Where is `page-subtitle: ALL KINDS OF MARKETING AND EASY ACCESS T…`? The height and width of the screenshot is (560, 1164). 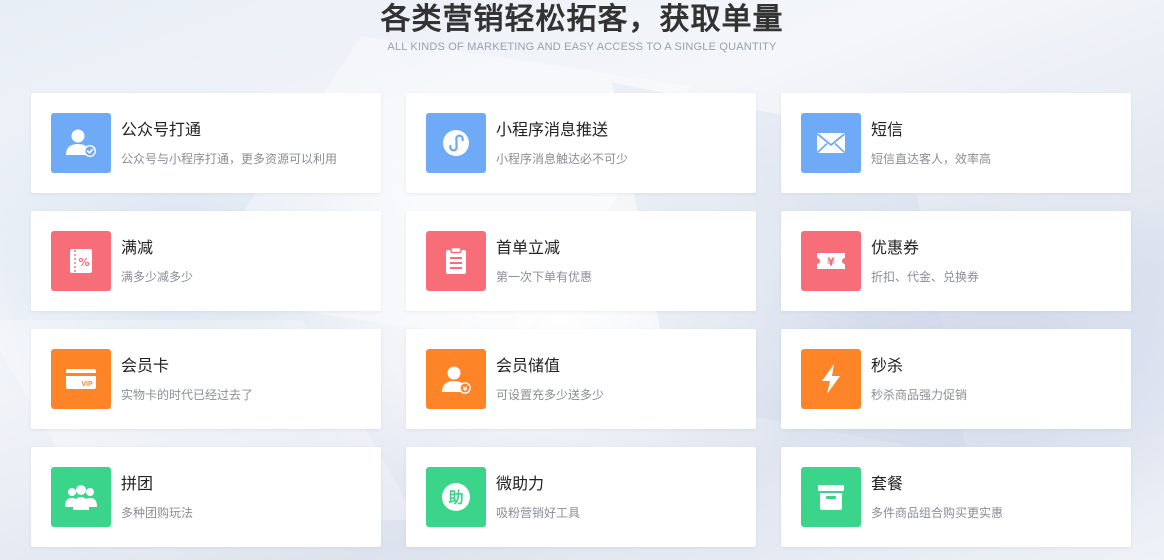 page-subtitle: ALL KINDS OF MARKETING AND EASY ACCESS T… is located at coordinates (582, 47).